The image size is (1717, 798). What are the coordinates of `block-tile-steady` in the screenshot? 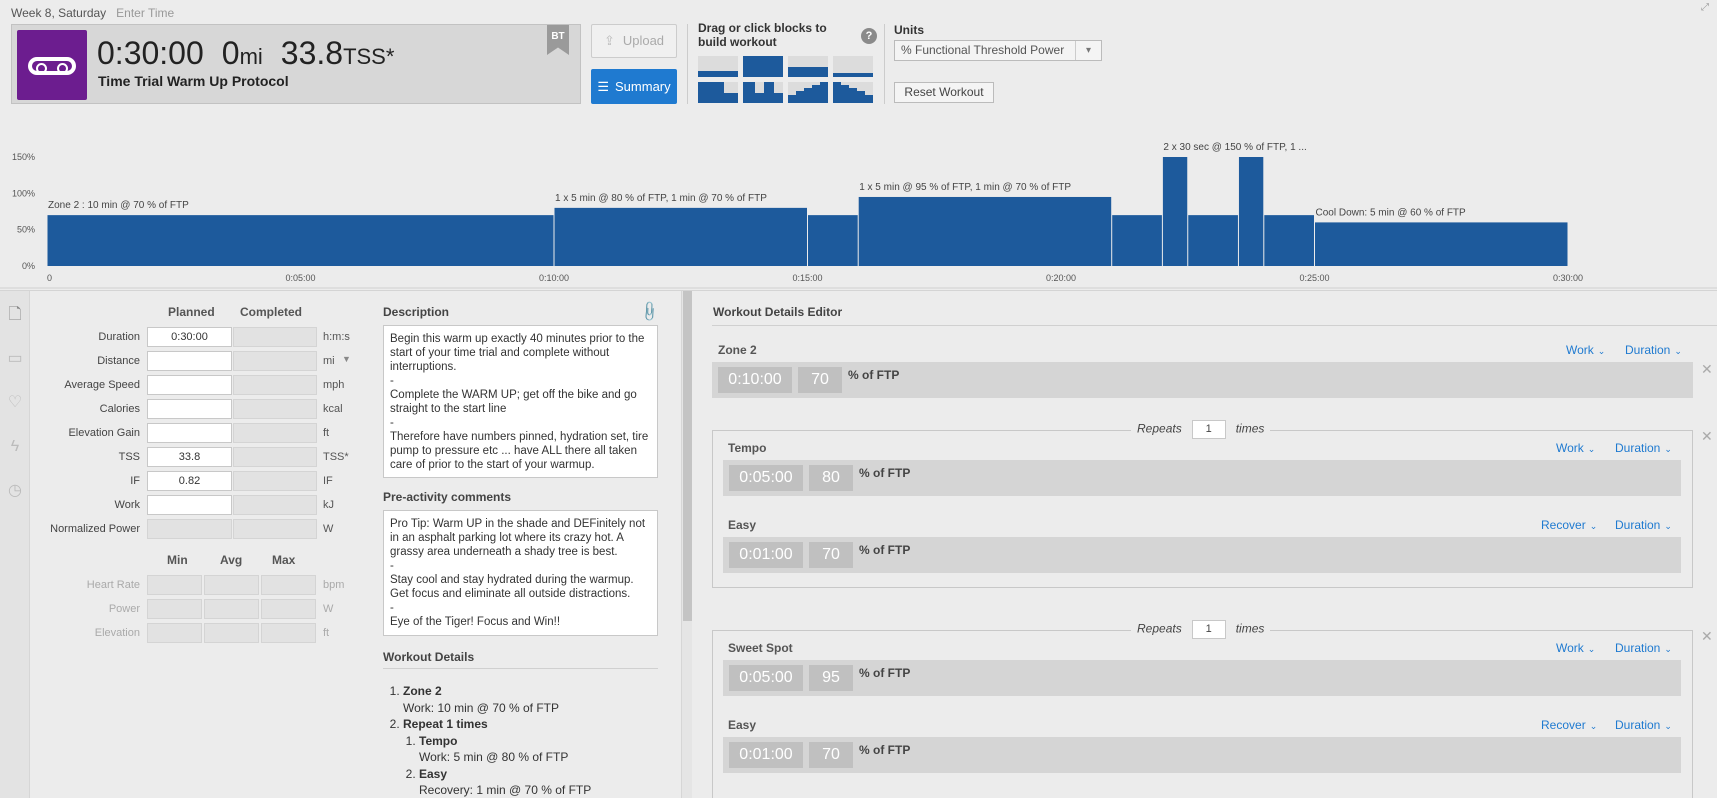 It's located at (718, 66).